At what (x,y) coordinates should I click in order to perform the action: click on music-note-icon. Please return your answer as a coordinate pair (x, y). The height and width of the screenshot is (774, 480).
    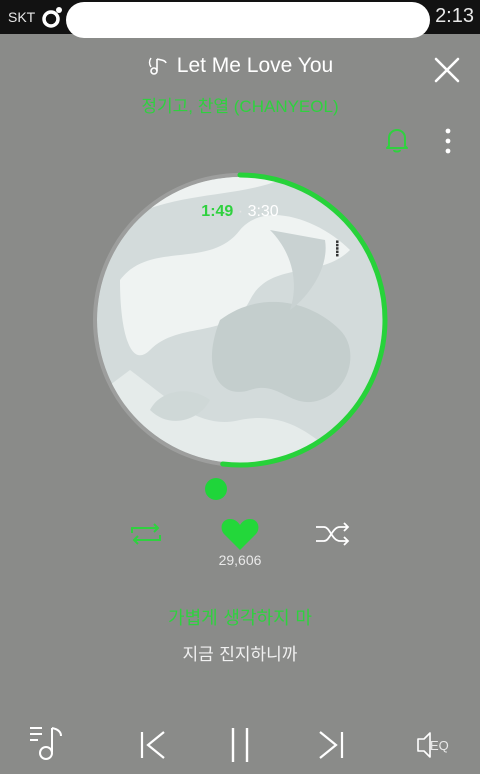
    Looking at the image, I should click on (157, 66).